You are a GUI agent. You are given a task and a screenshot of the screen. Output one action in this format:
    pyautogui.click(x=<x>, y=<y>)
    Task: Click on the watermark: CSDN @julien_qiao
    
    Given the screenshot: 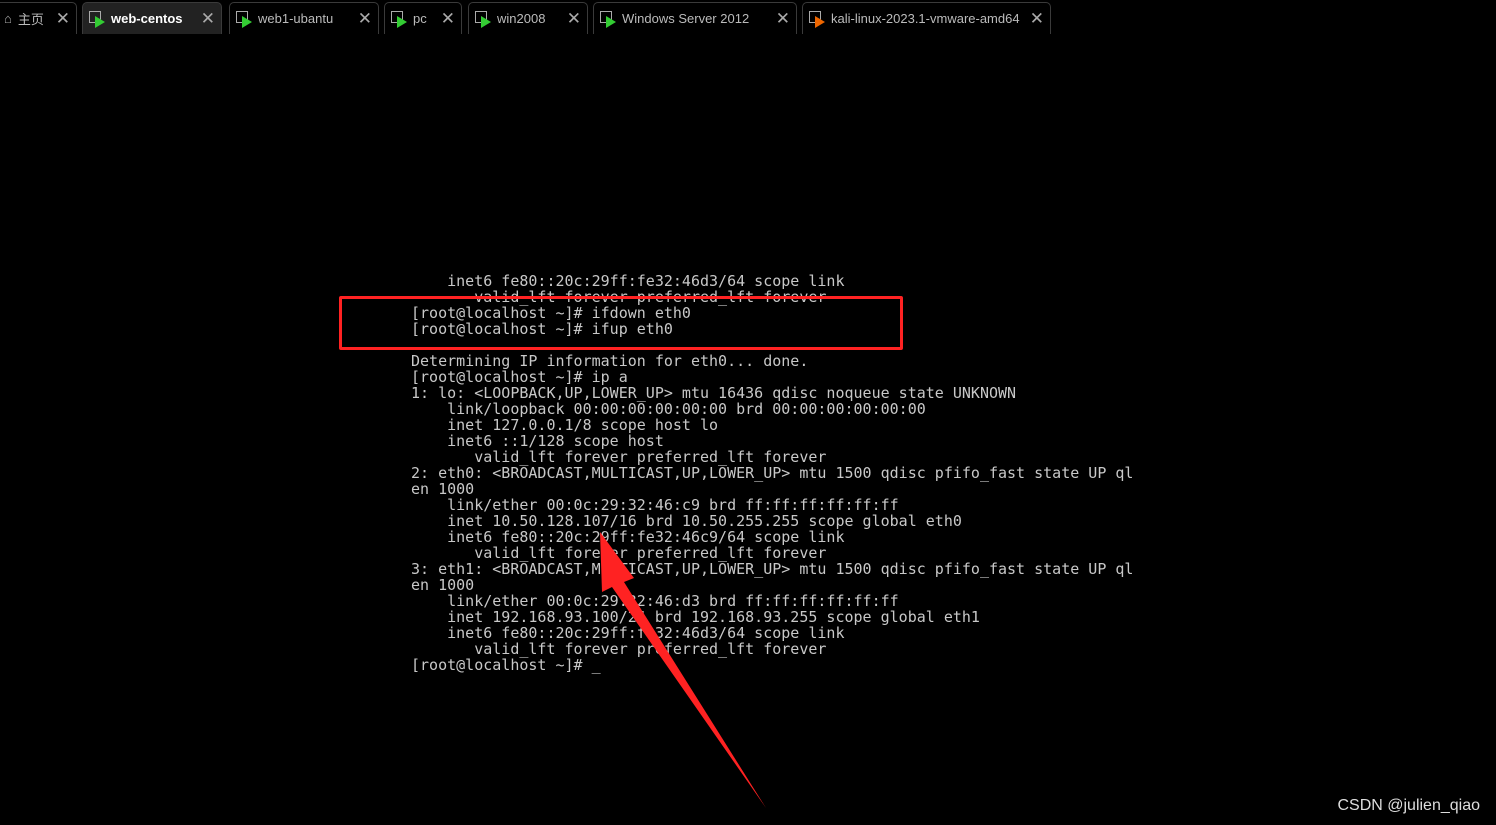 What is the action you would take?
    pyautogui.click(x=1408, y=805)
    